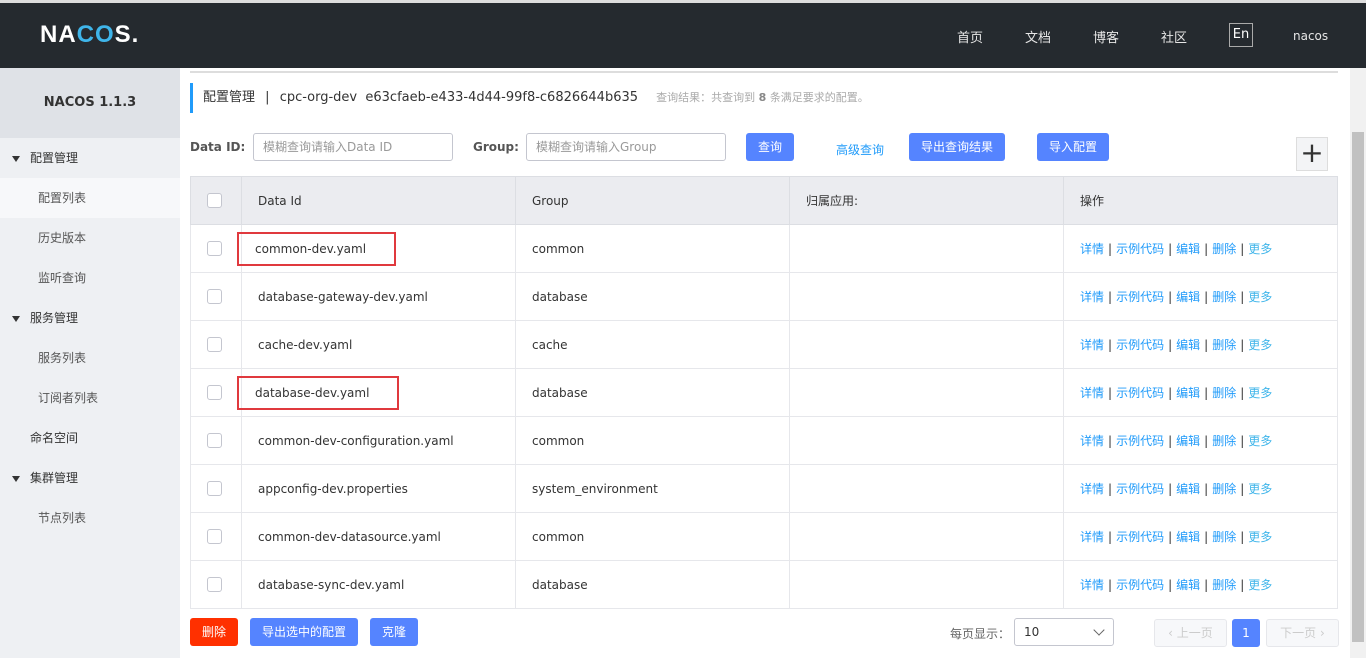 This screenshot has height=658, width=1366. Describe the element at coordinates (1064, 632) in the screenshot. I see `page-size-select: 10` at that location.